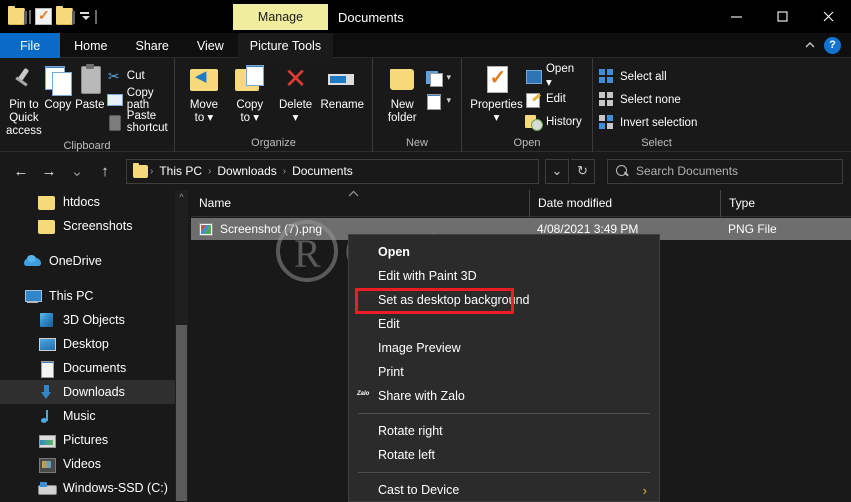 The height and width of the screenshot is (502, 851). Describe the element at coordinates (94, 320) in the screenshot. I see `sidebar-item-3d-objects: 3D Objects` at that location.